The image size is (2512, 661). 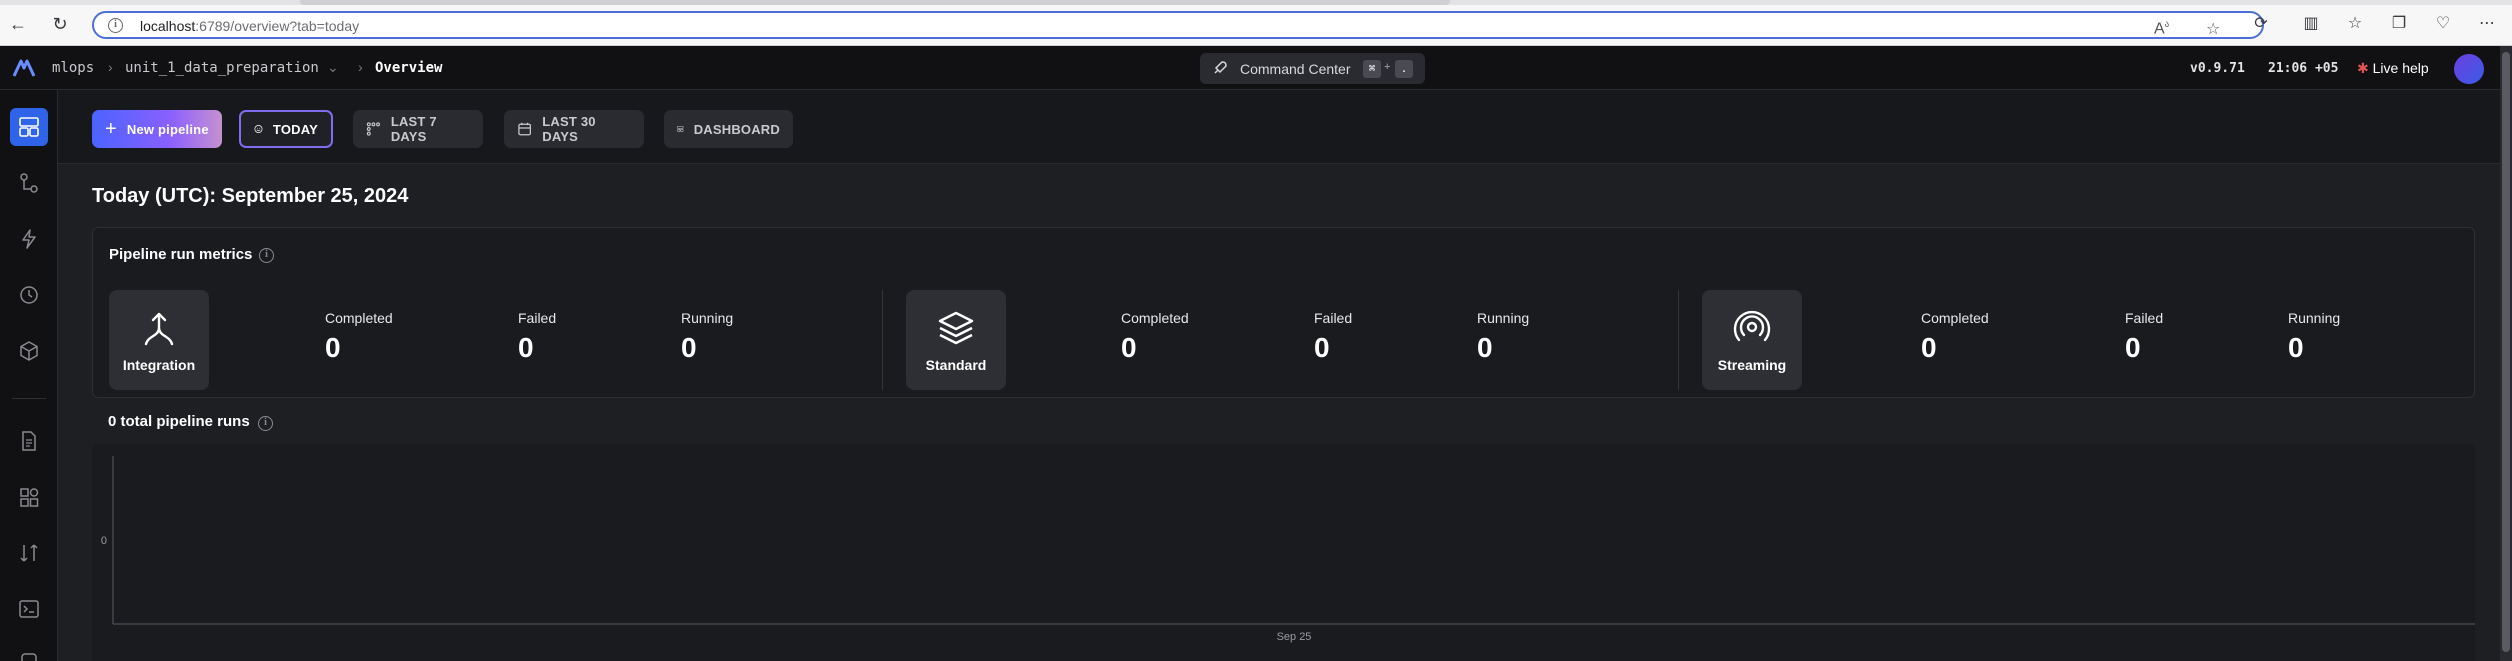 I want to click on browser-essentials-icon: ♡, so click(x=2443, y=24).